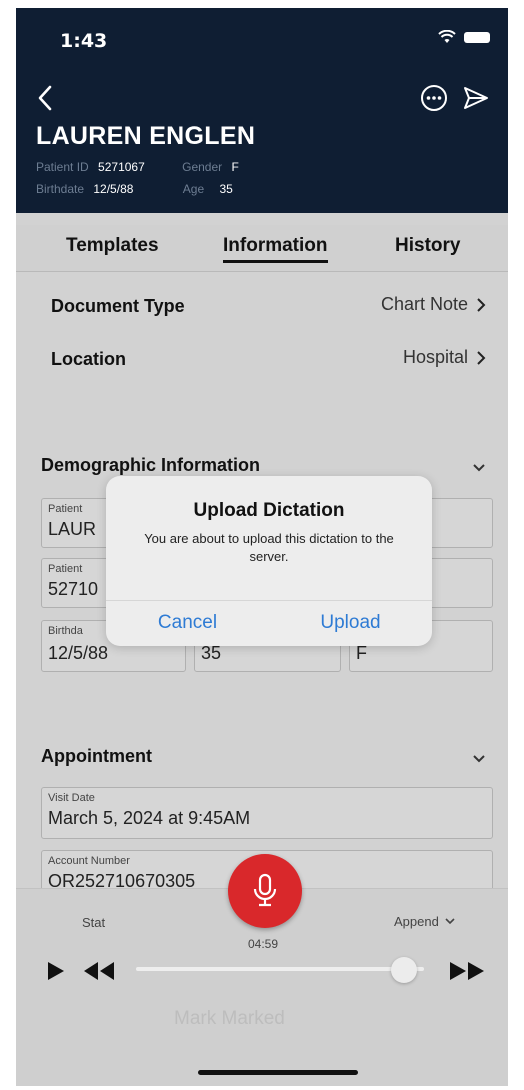 The height and width of the screenshot is (1090, 524). What do you see at coordinates (263, 944) in the screenshot?
I see `recording-time: 04:59` at bounding box center [263, 944].